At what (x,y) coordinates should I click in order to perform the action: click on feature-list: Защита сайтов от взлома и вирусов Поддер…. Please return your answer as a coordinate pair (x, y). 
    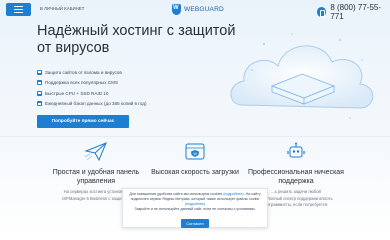
    Looking at the image, I should click on (91, 88).